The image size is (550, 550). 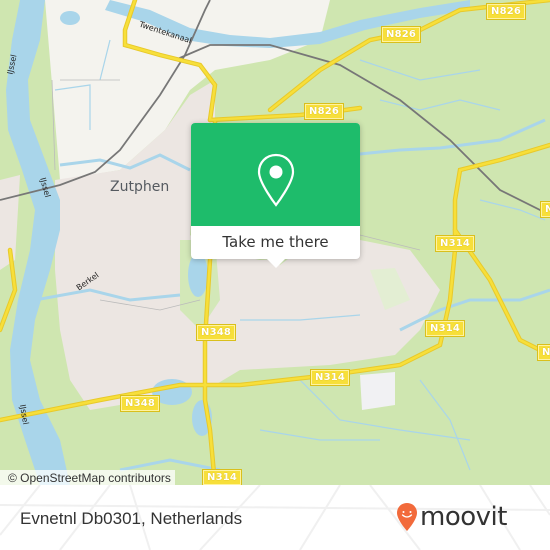 What do you see at coordinates (463, 517) in the screenshot?
I see `moovit-wordmark: moovit` at bounding box center [463, 517].